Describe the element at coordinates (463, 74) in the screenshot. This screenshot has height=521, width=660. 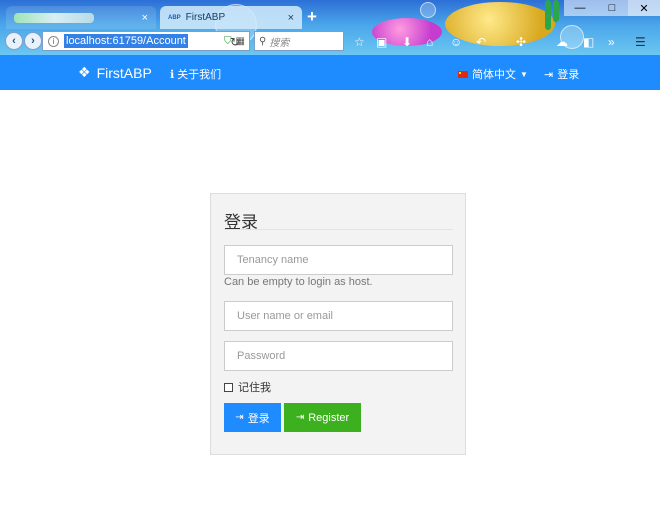
I see `china-flag-icon` at that location.